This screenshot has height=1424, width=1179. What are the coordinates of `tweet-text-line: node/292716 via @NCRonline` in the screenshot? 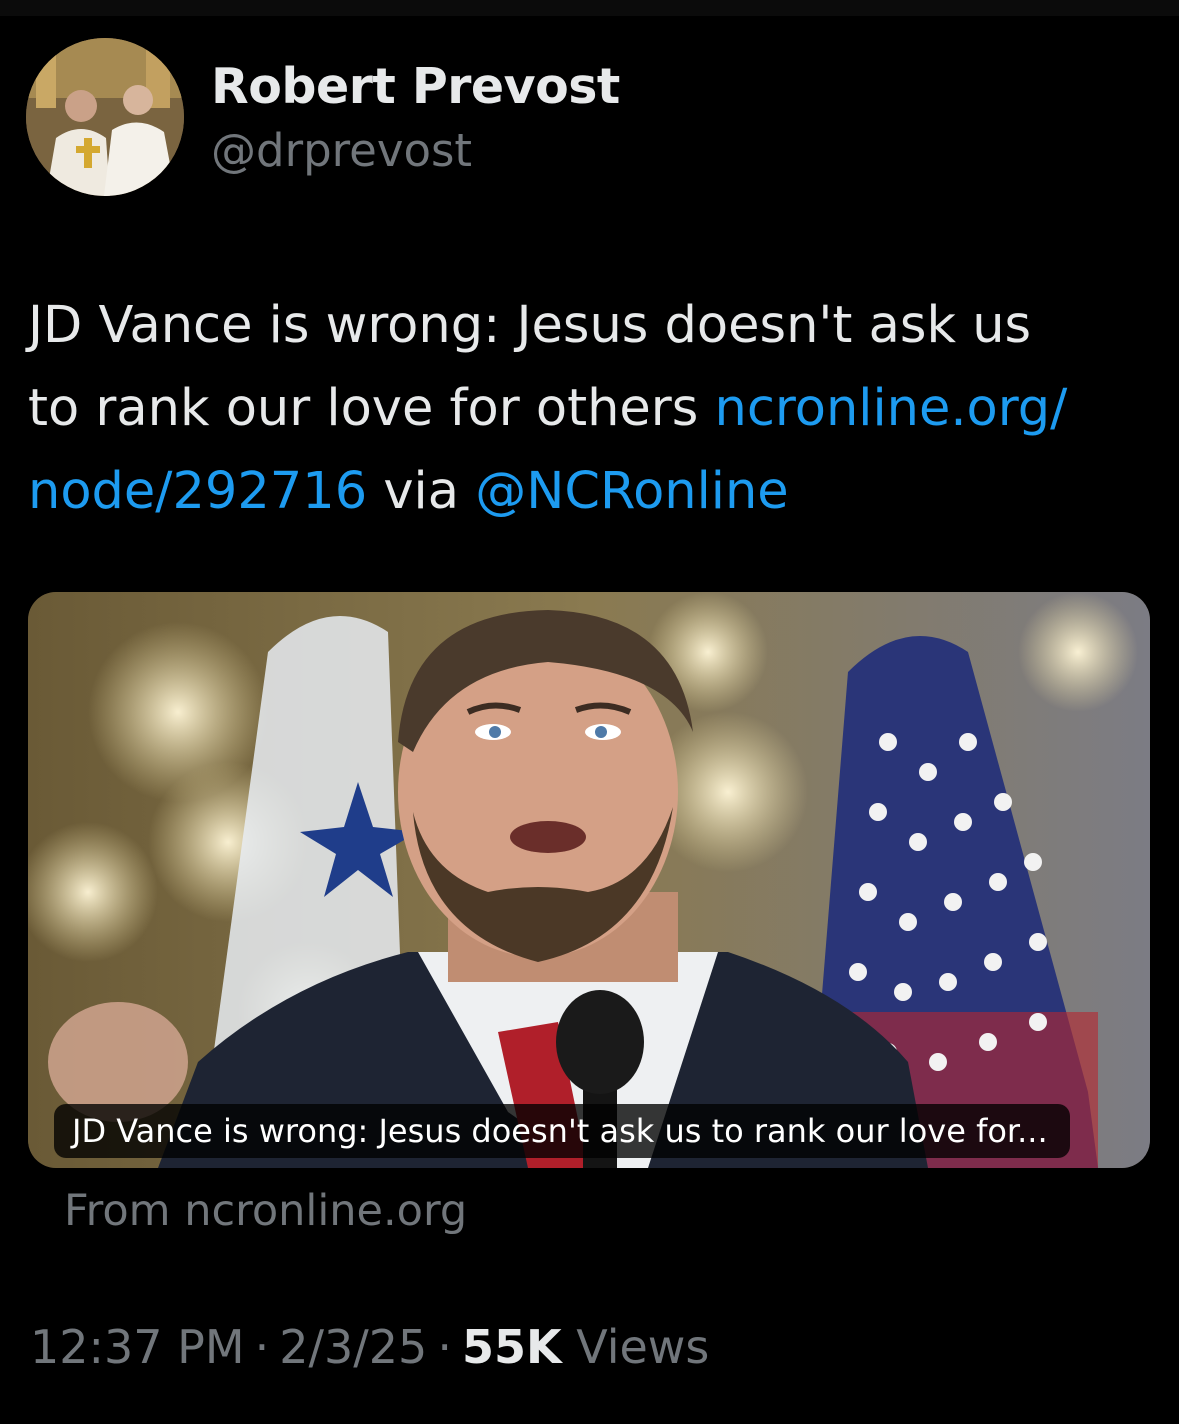 It's located at (588, 491).